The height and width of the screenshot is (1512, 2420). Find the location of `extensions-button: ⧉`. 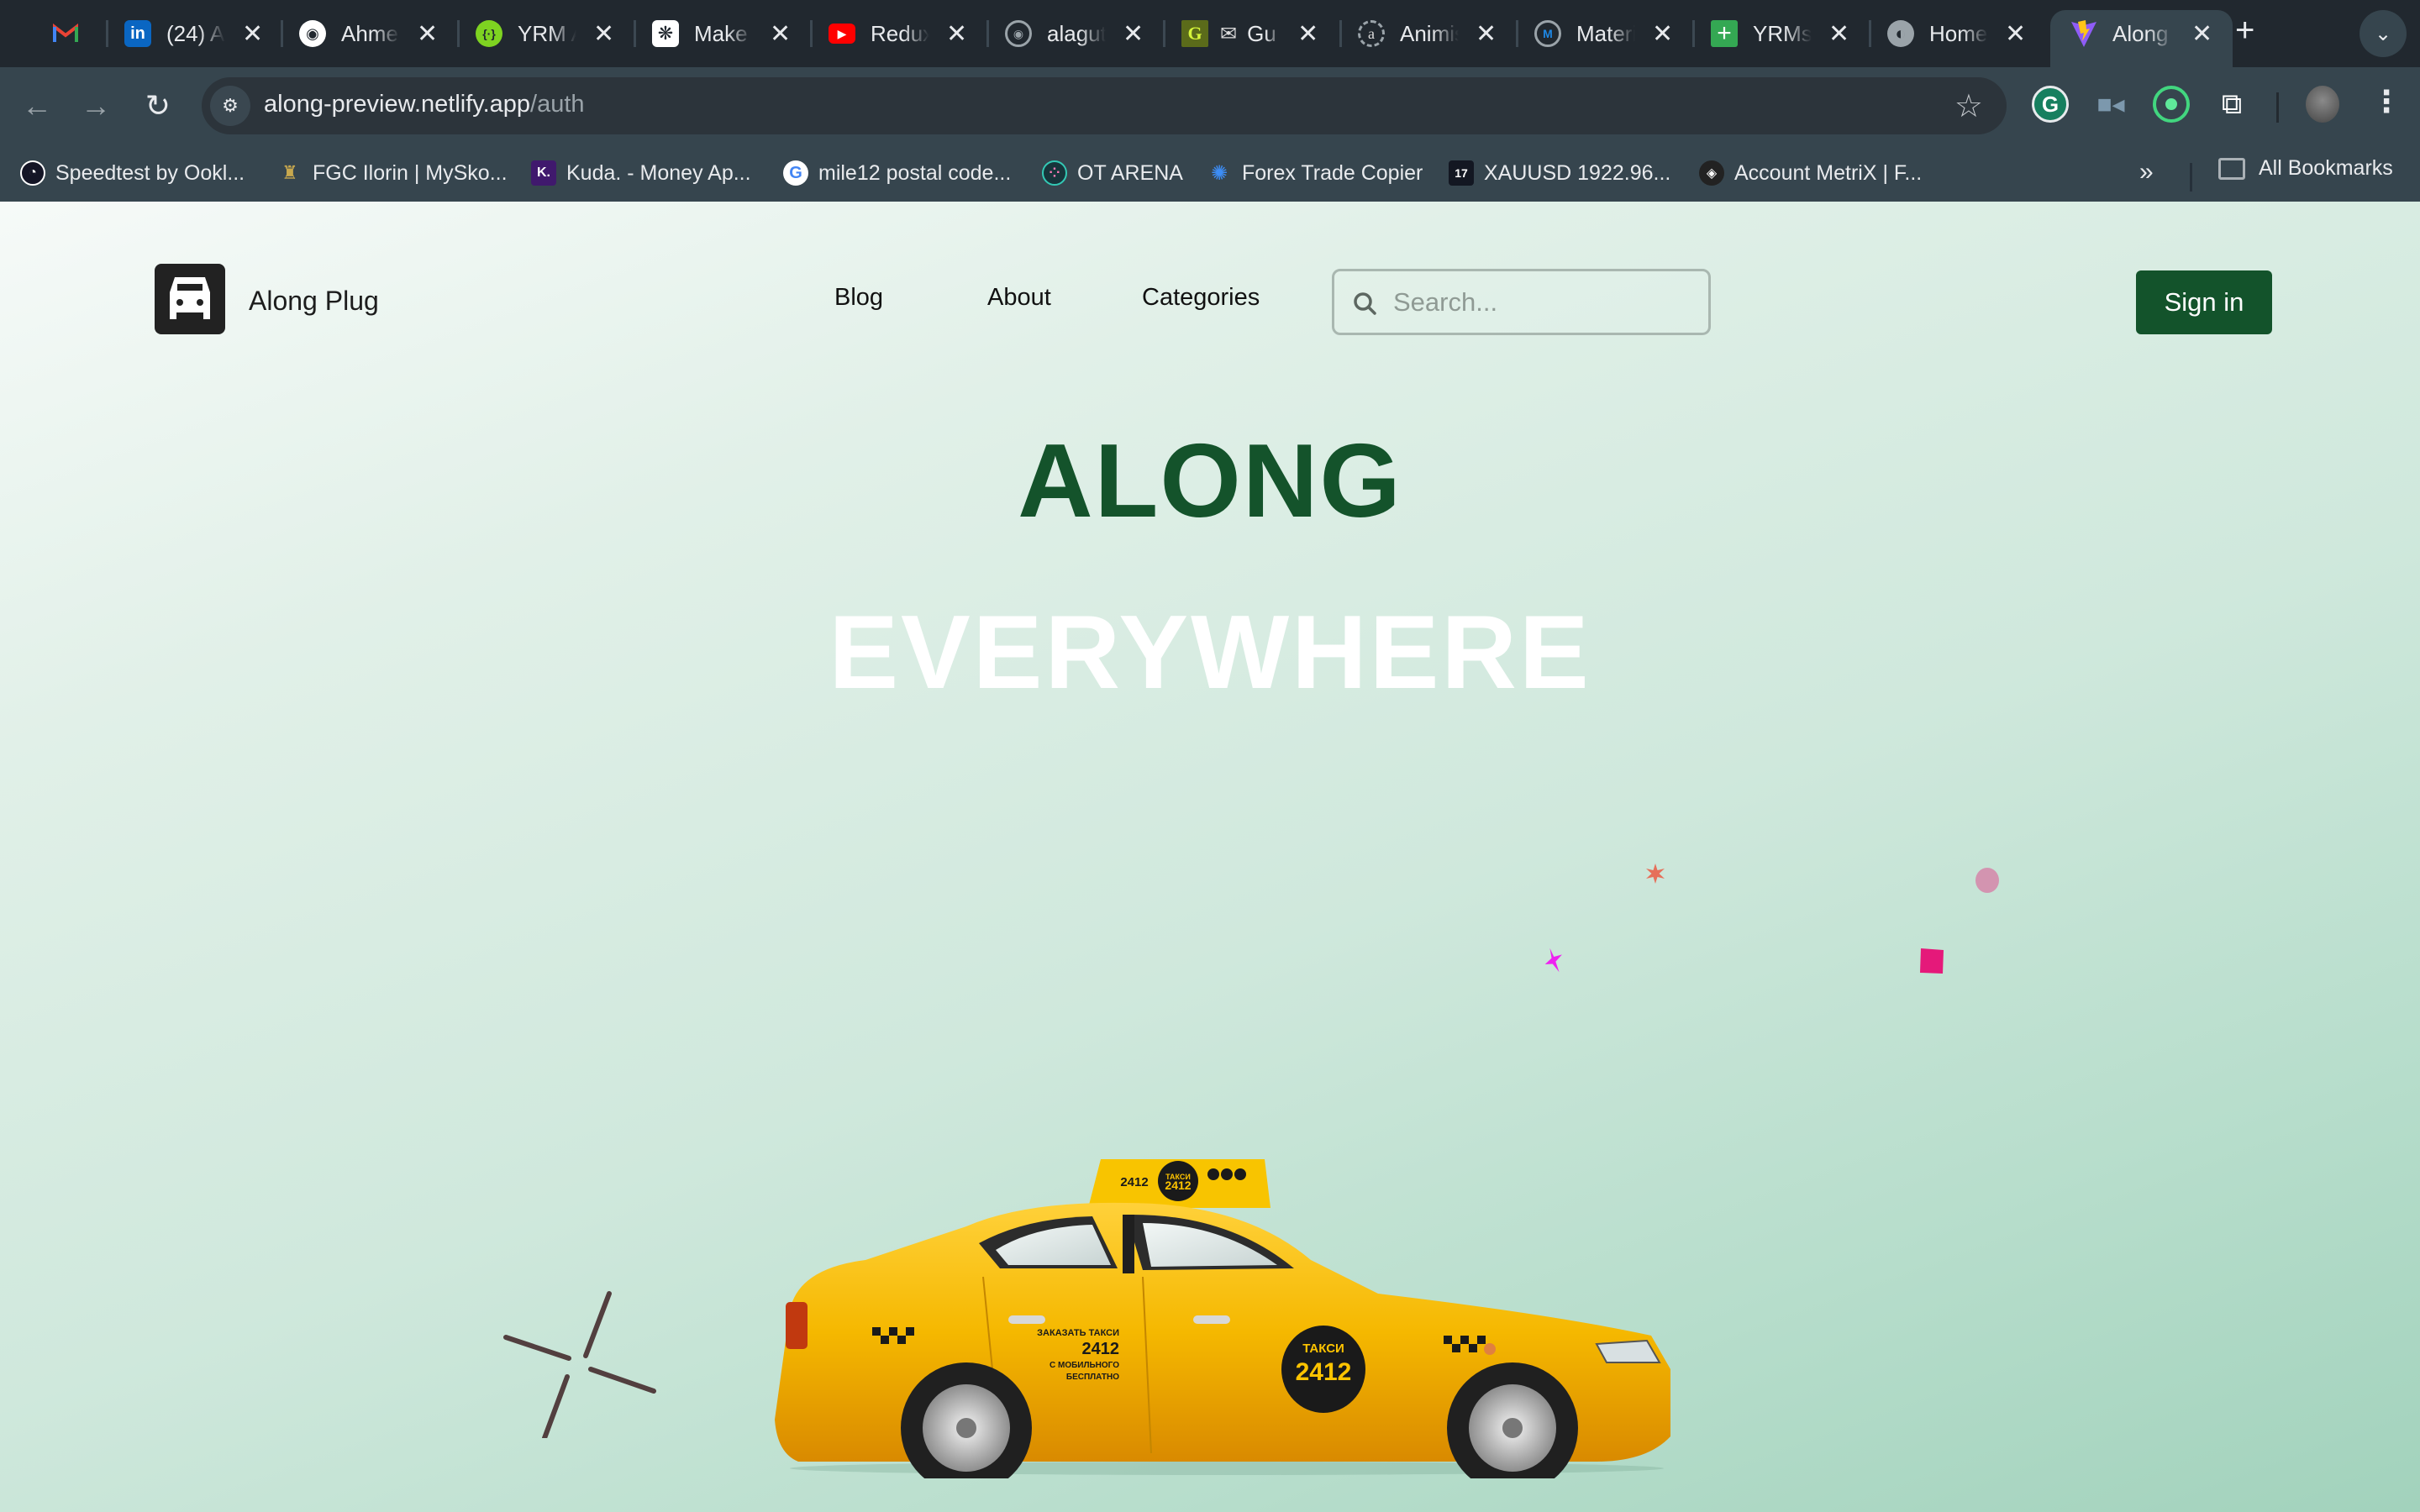

extensions-button: ⧉ is located at coordinates (2231, 104).